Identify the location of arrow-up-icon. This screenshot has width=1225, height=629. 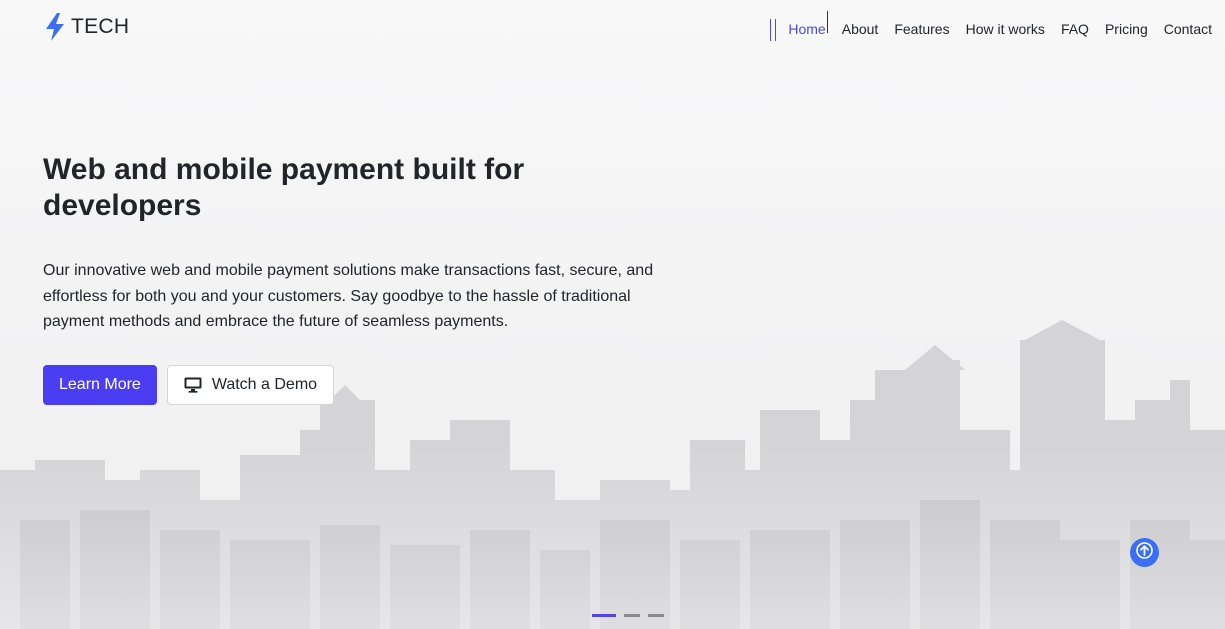
(1144, 552).